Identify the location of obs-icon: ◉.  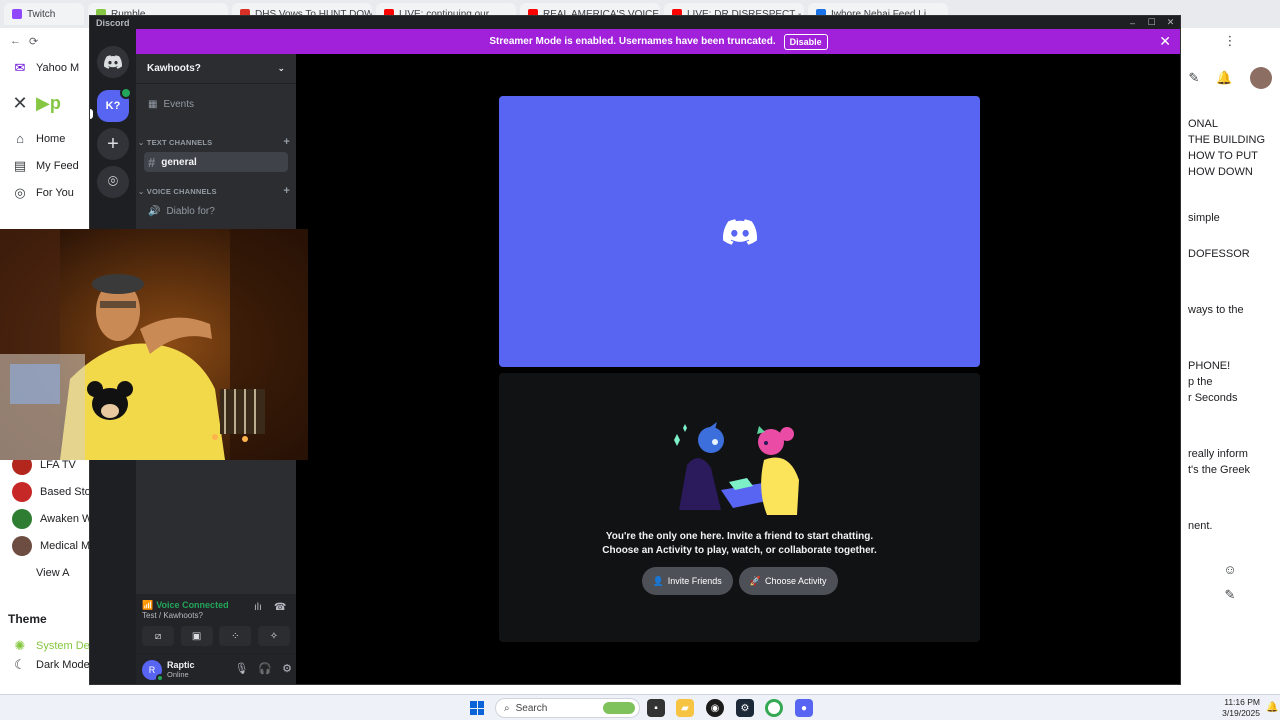
(715, 708).